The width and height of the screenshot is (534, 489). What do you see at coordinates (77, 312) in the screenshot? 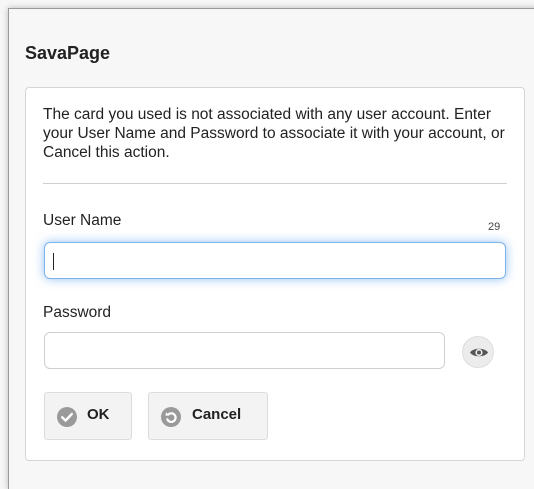
I see `password-label: Password` at bounding box center [77, 312].